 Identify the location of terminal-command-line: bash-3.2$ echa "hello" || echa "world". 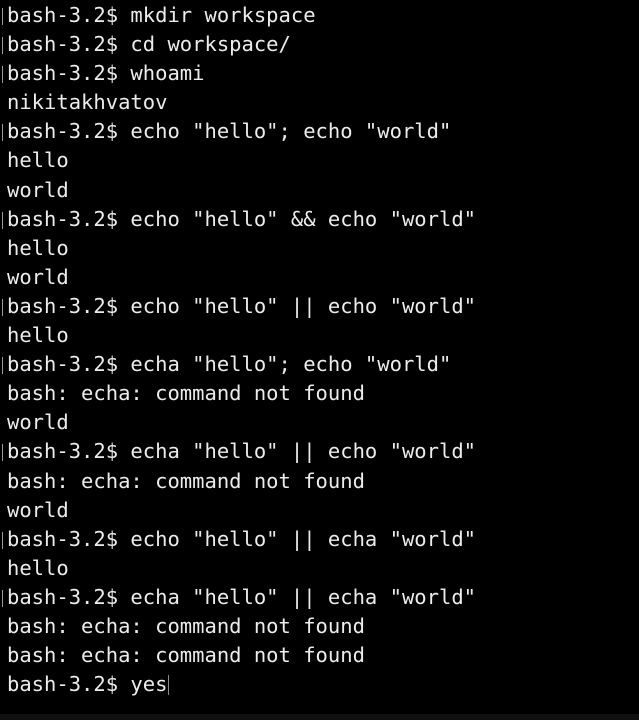
(318, 597).